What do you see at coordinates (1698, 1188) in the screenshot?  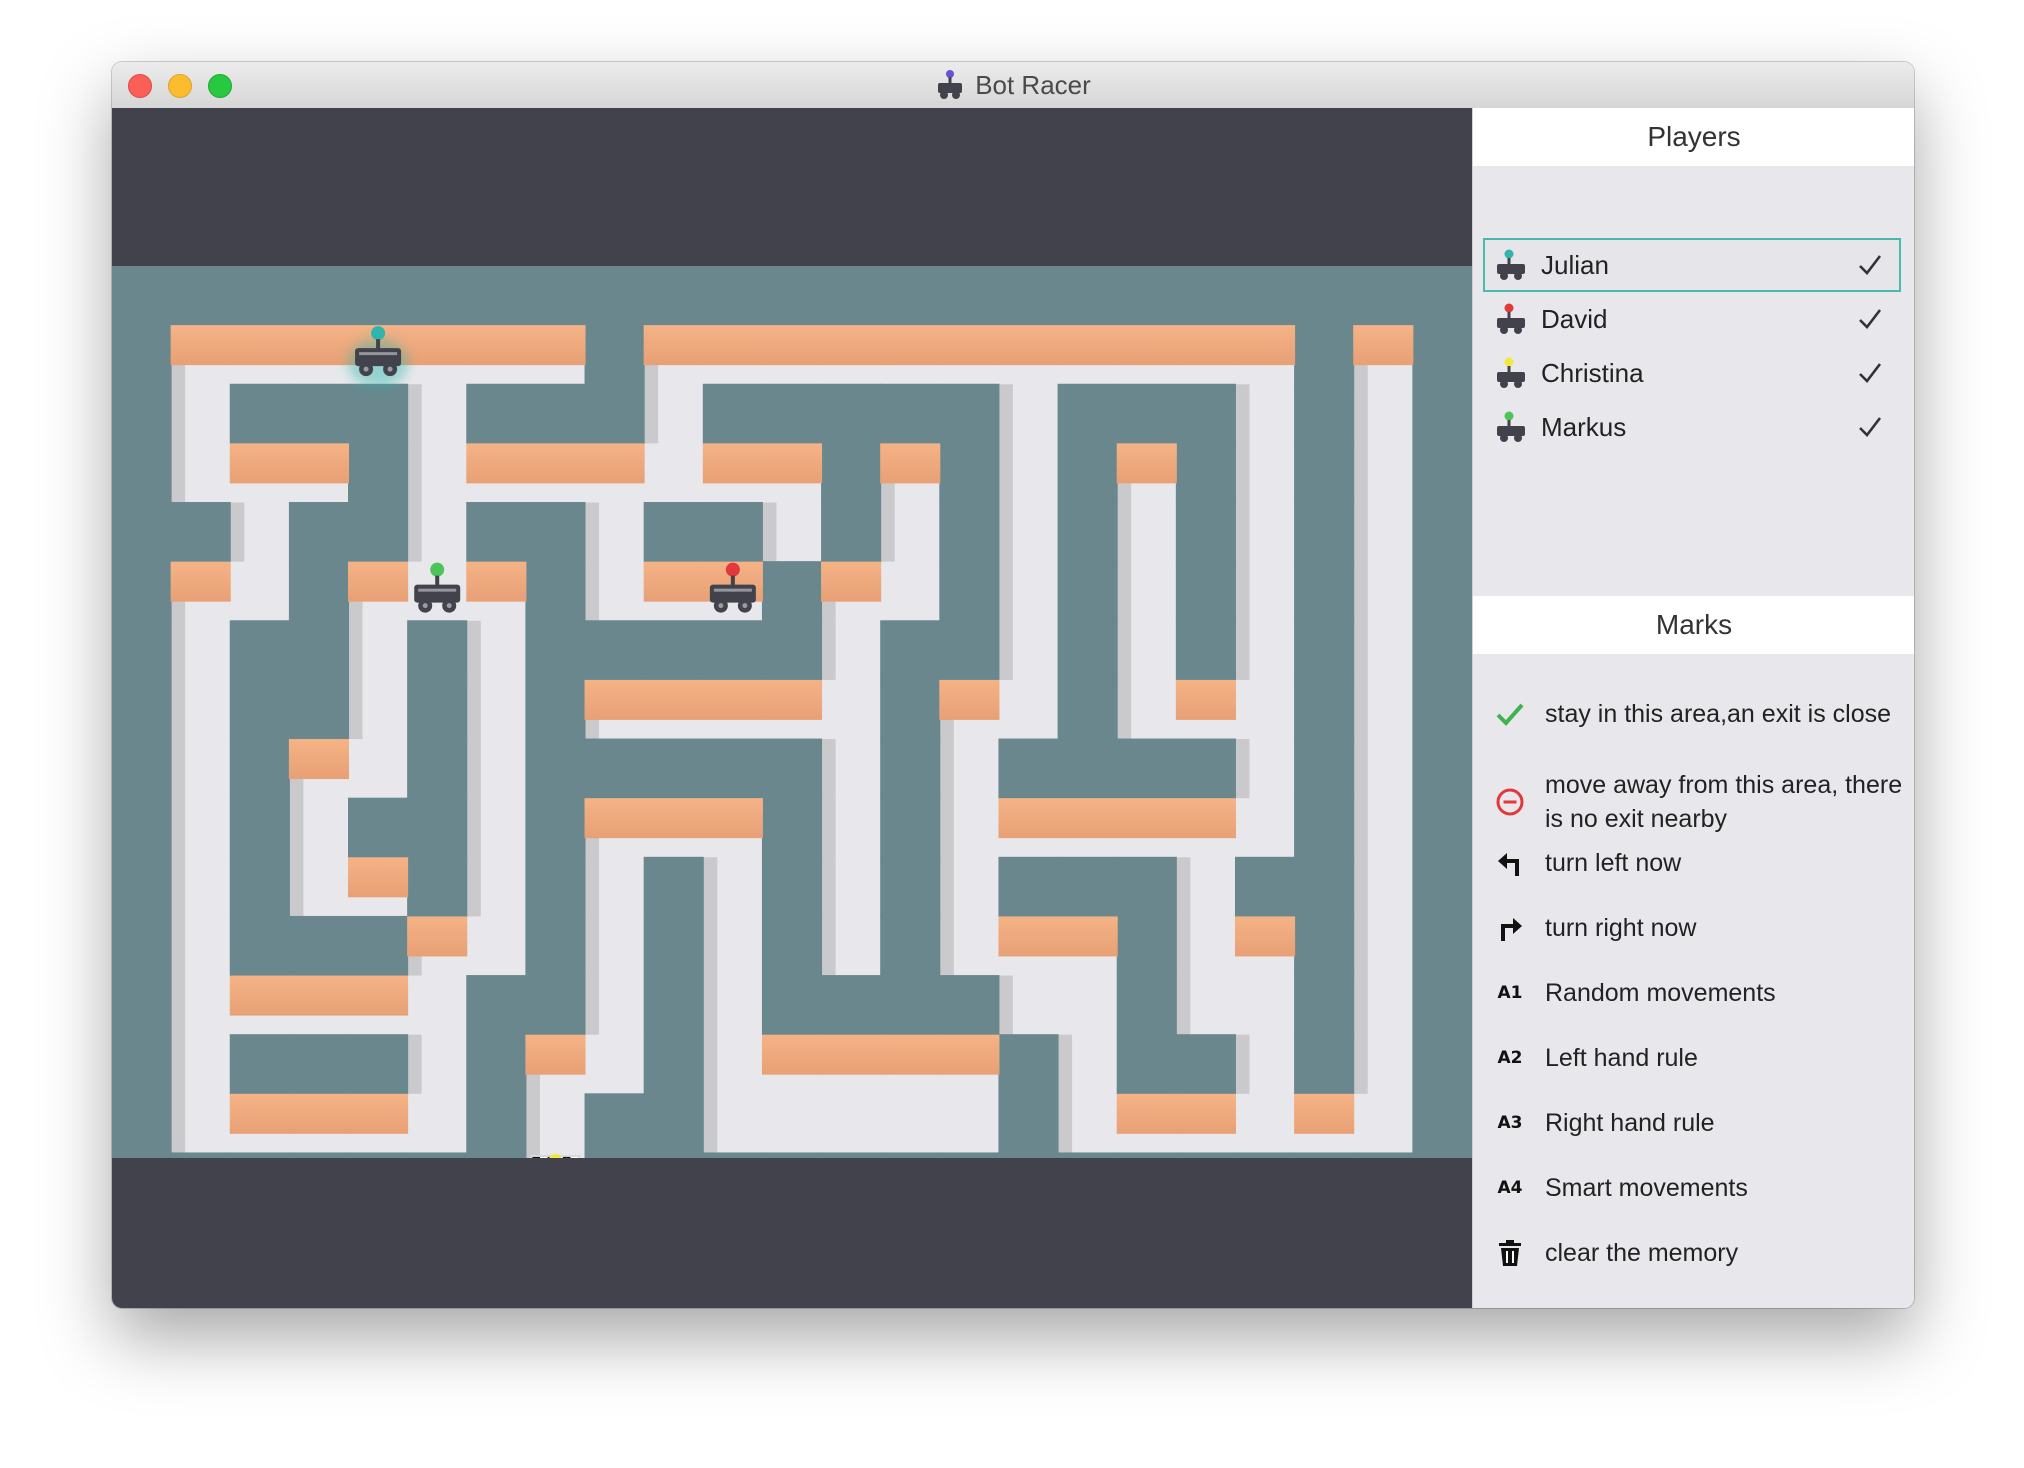 I see `mark-item: A4 Smart movements` at bounding box center [1698, 1188].